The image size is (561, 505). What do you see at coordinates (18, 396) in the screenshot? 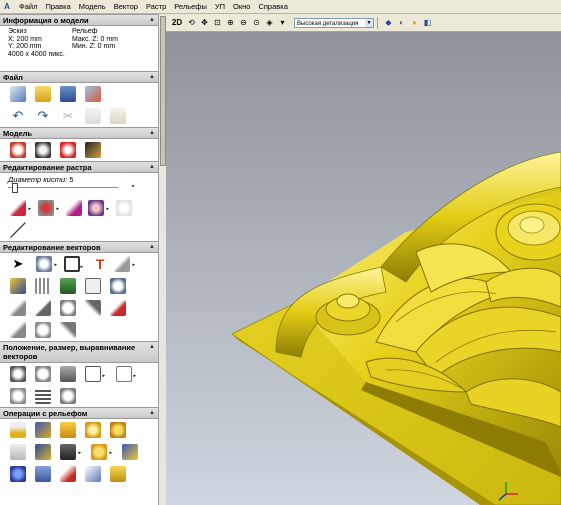
I see `wrap-icon` at bounding box center [18, 396].